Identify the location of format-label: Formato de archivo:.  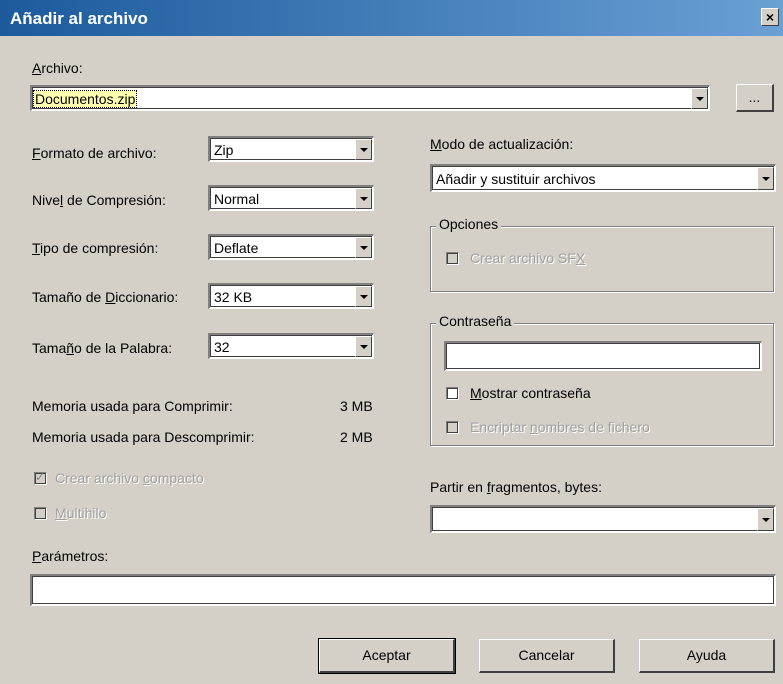
(94, 153).